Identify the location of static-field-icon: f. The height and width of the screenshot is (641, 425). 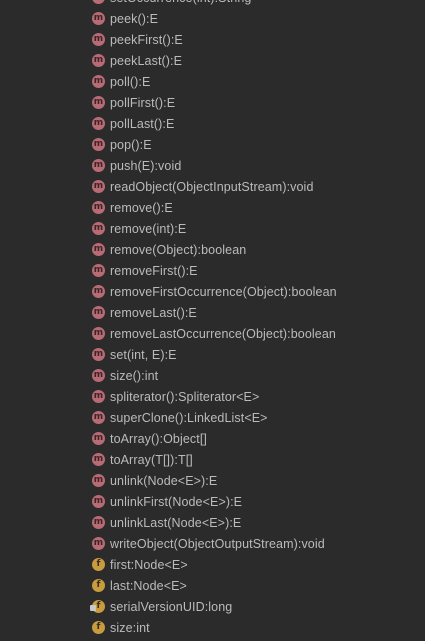
(97, 606).